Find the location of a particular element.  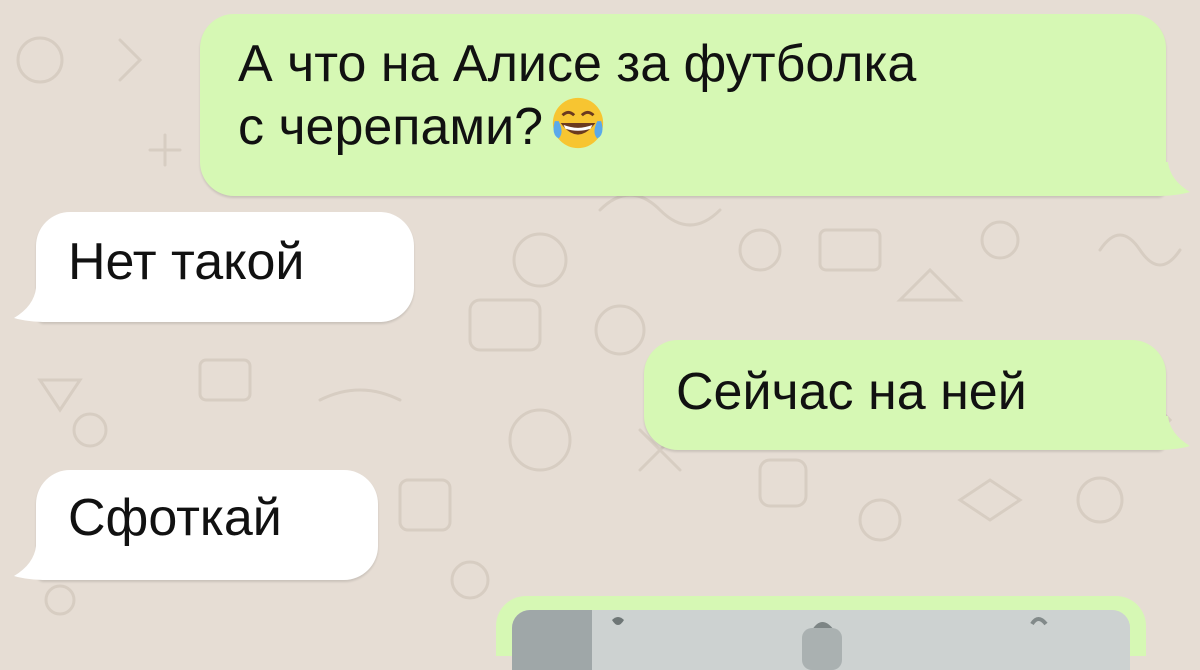

outgoing-photo-message is located at coordinates (821, 633).